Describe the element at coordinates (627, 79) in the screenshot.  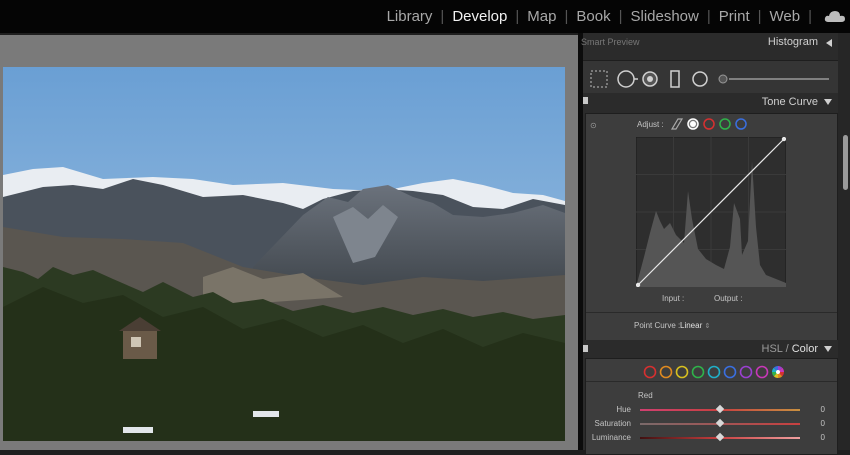
I see `spot-removal-icon` at that location.